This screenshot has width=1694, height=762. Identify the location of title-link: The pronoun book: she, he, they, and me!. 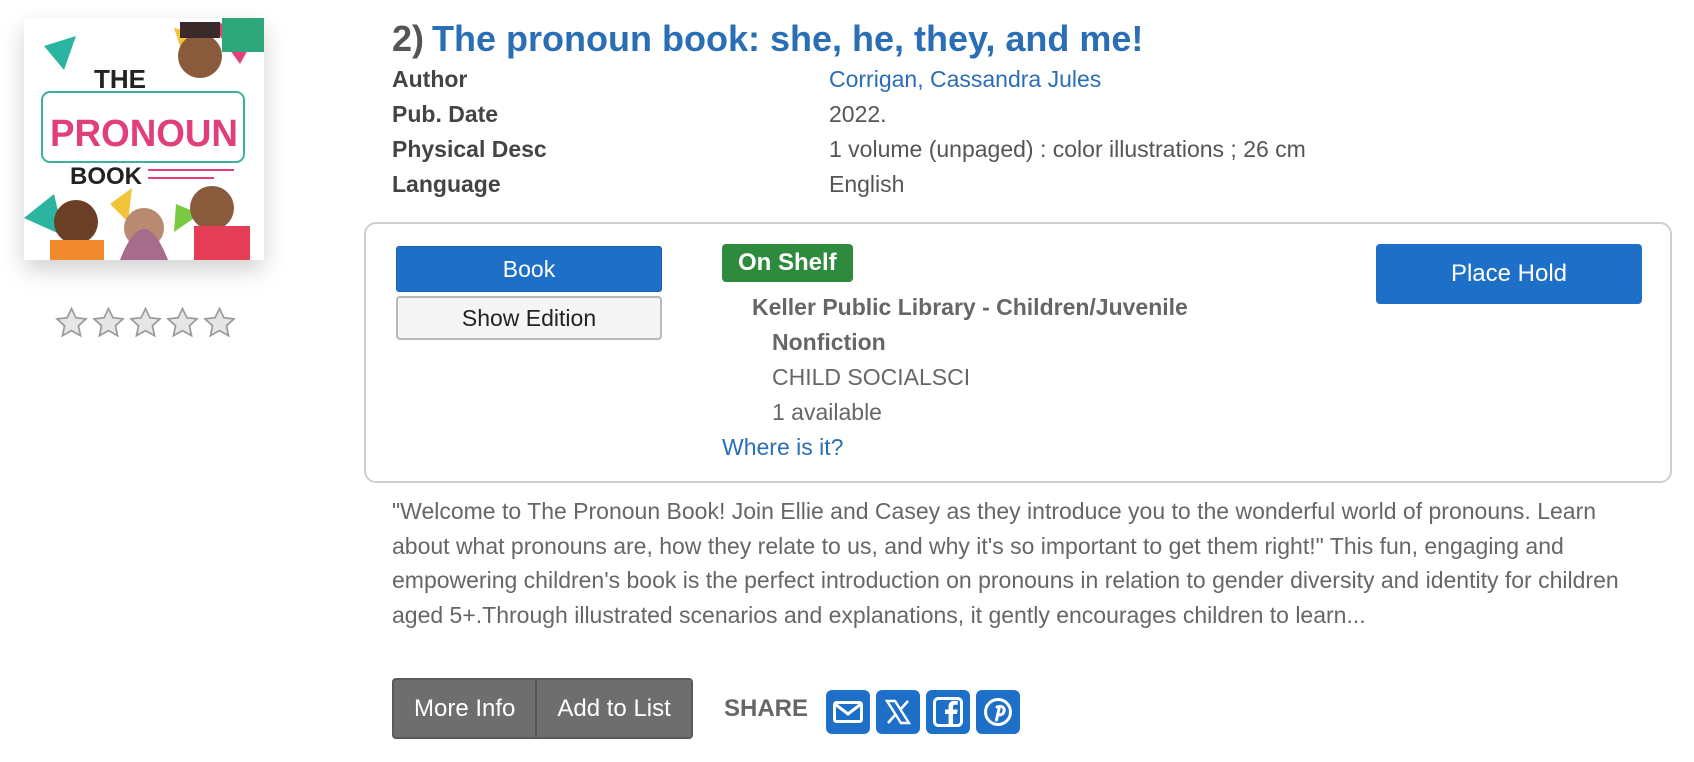
(787, 39).